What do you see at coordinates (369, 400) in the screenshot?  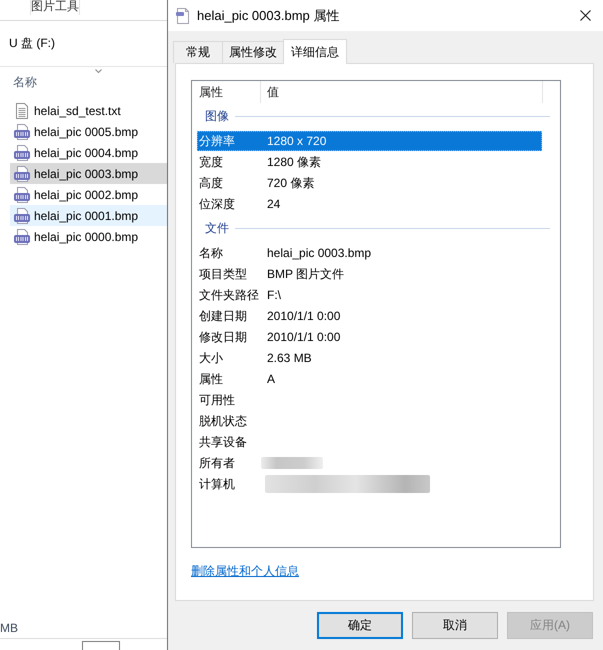 I see `property-row: 可用性` at bounding box center [369, 400].